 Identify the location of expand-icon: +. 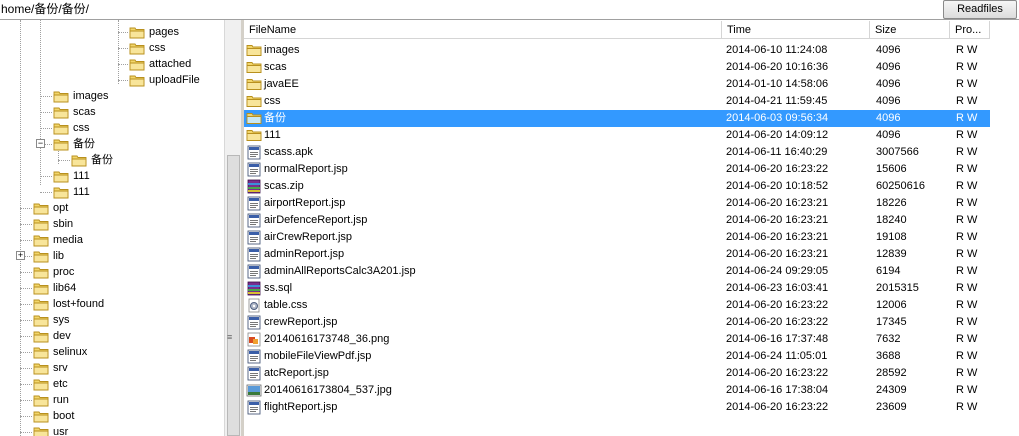
(20, 255).